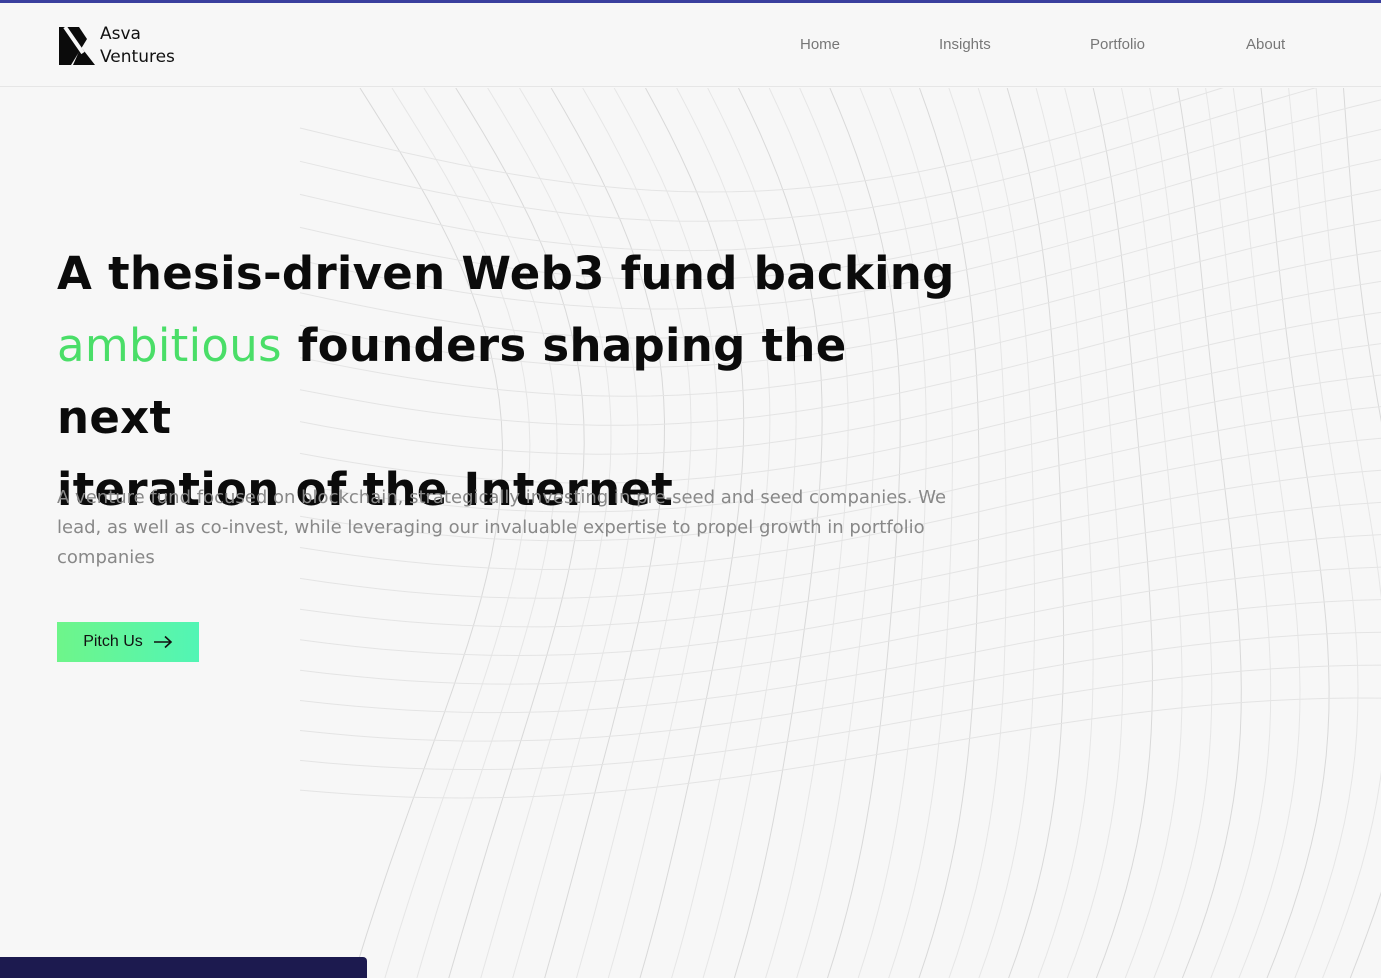 This screenshot has width=1381, height=978. Describe the element at coordinates (137, 46) in the screenshot. I see `brand-name: Asva Ventures` at that location.